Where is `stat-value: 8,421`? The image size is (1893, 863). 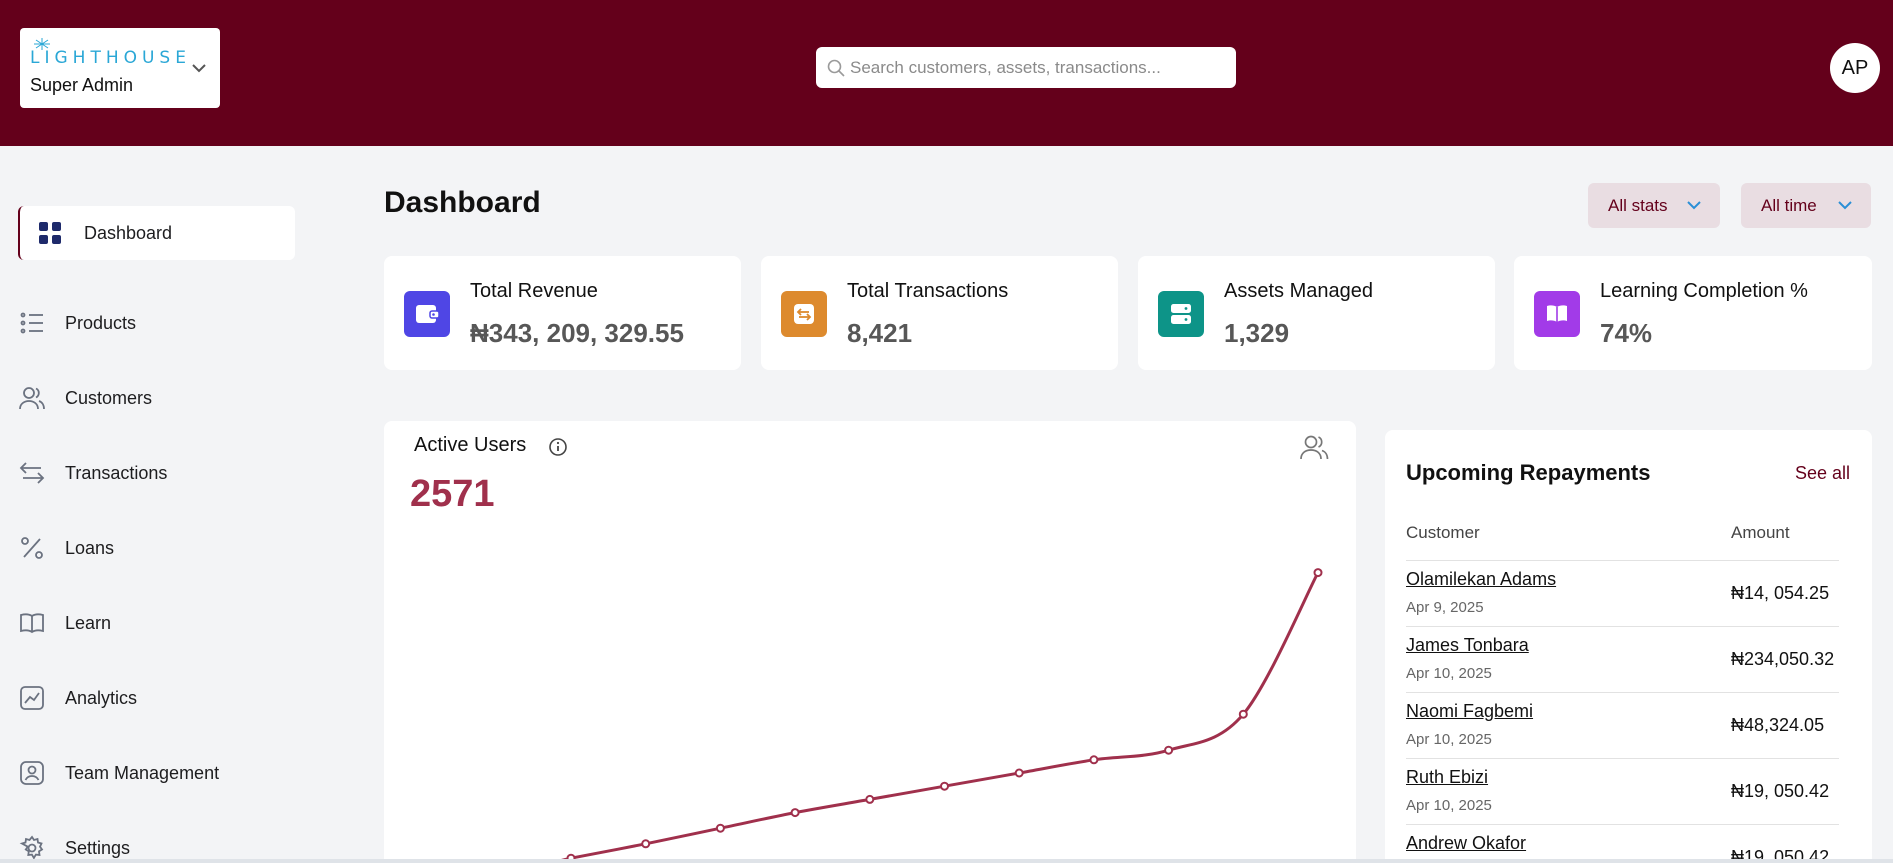 stat-value: 8,421 is located at coordinates (880, 333).